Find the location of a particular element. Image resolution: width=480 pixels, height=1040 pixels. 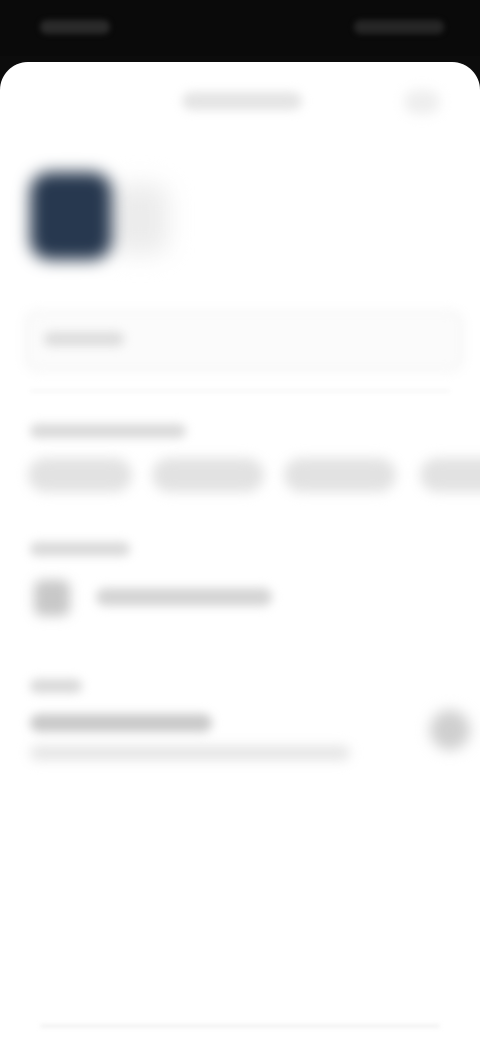

home-indicator is located at coordinates (240, 1026).